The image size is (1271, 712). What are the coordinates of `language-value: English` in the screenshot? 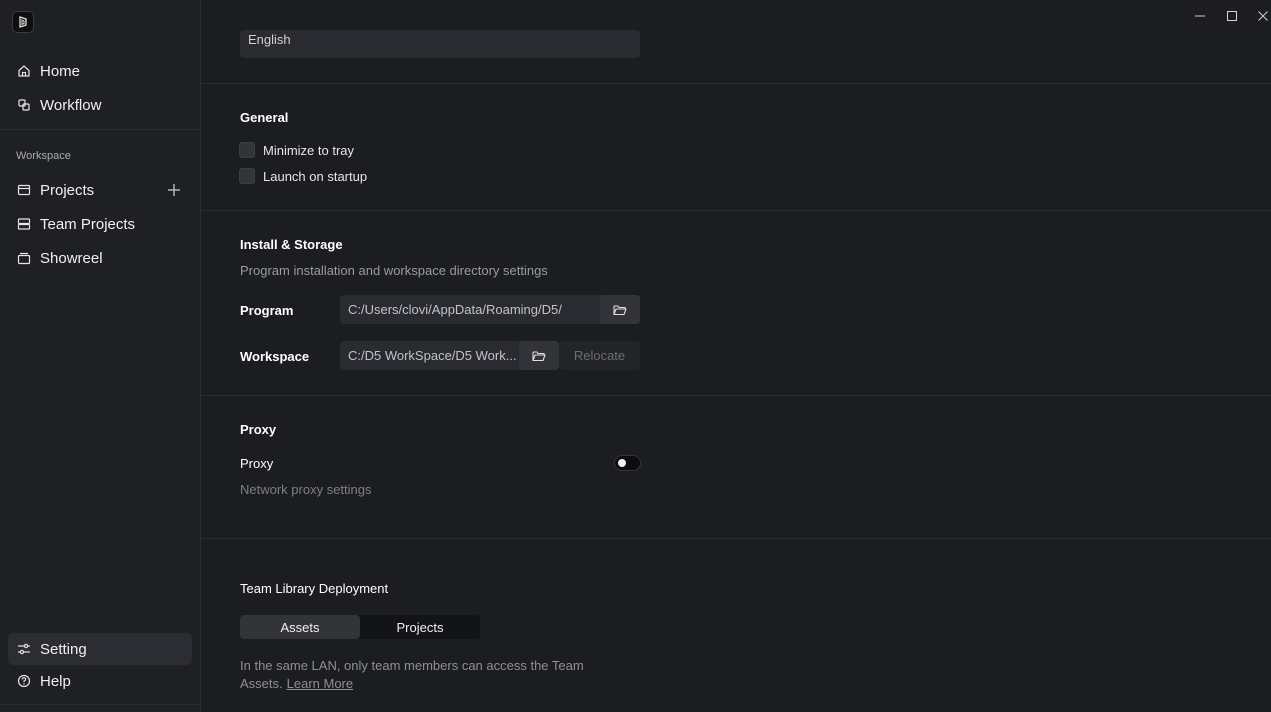 It's located at (269, 39).